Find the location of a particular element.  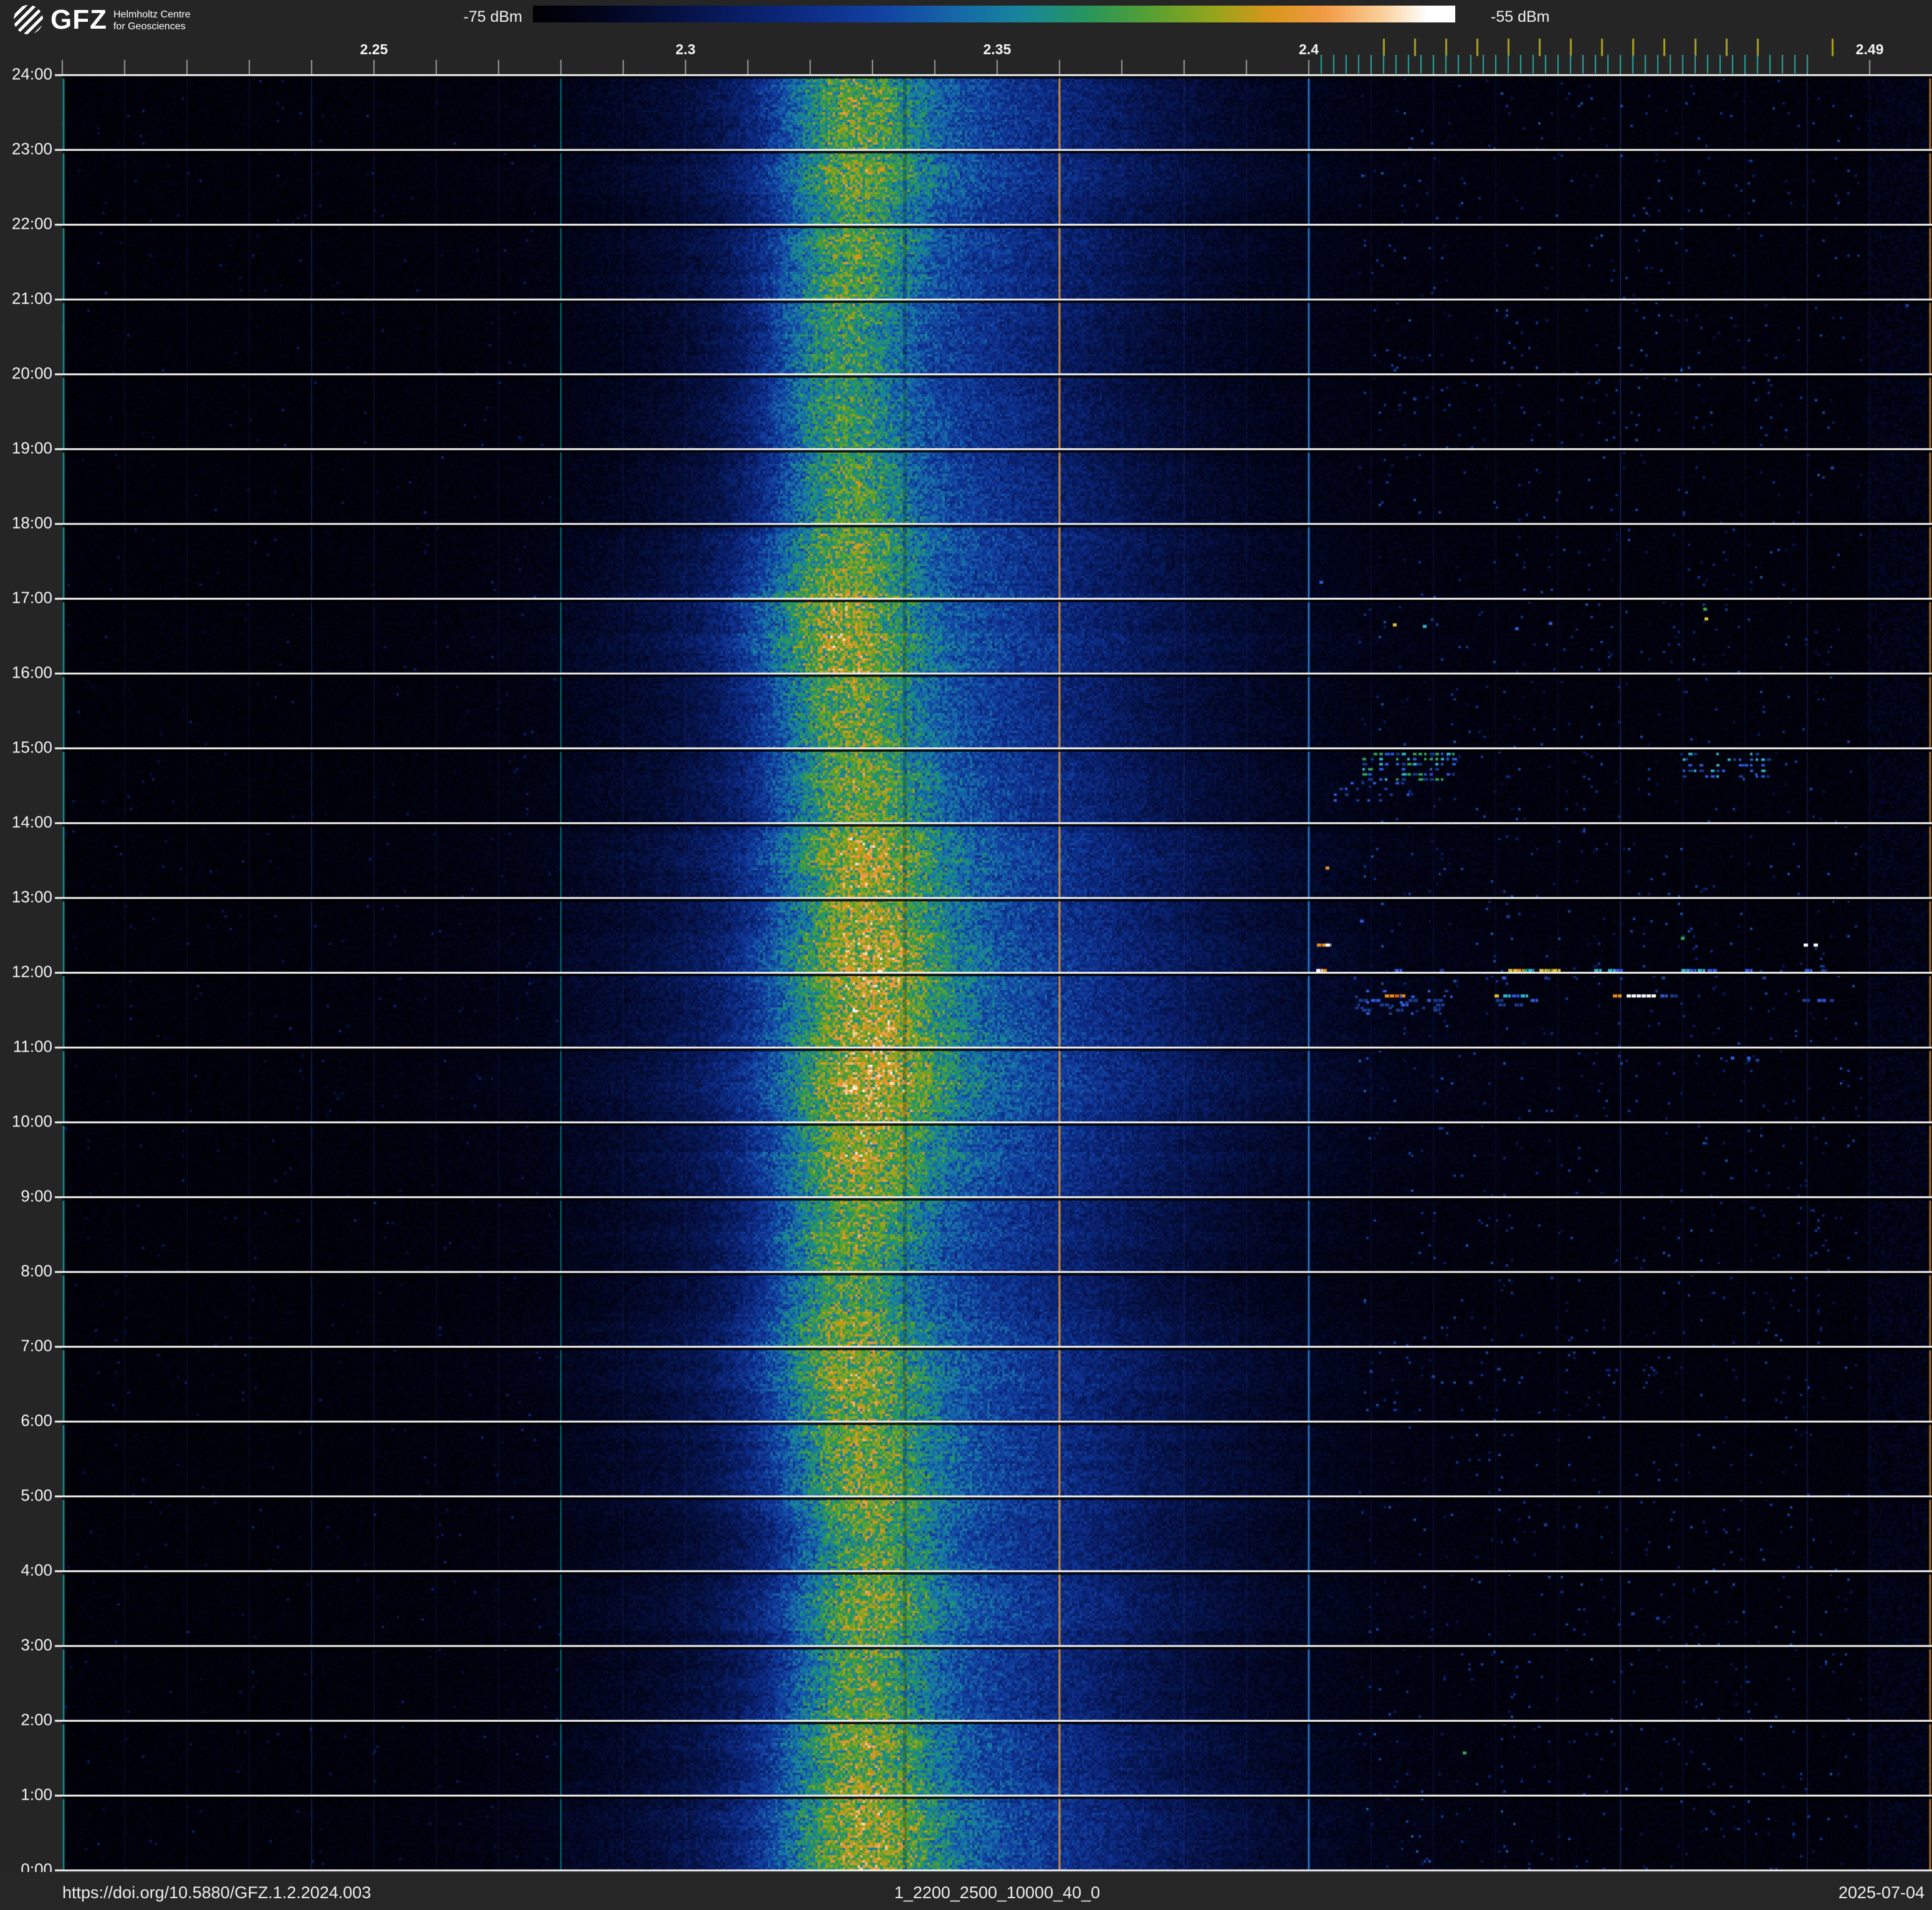

gfz-subtitle: Helmholtz Centre for Geosciences is located at coordinates (152, 20).